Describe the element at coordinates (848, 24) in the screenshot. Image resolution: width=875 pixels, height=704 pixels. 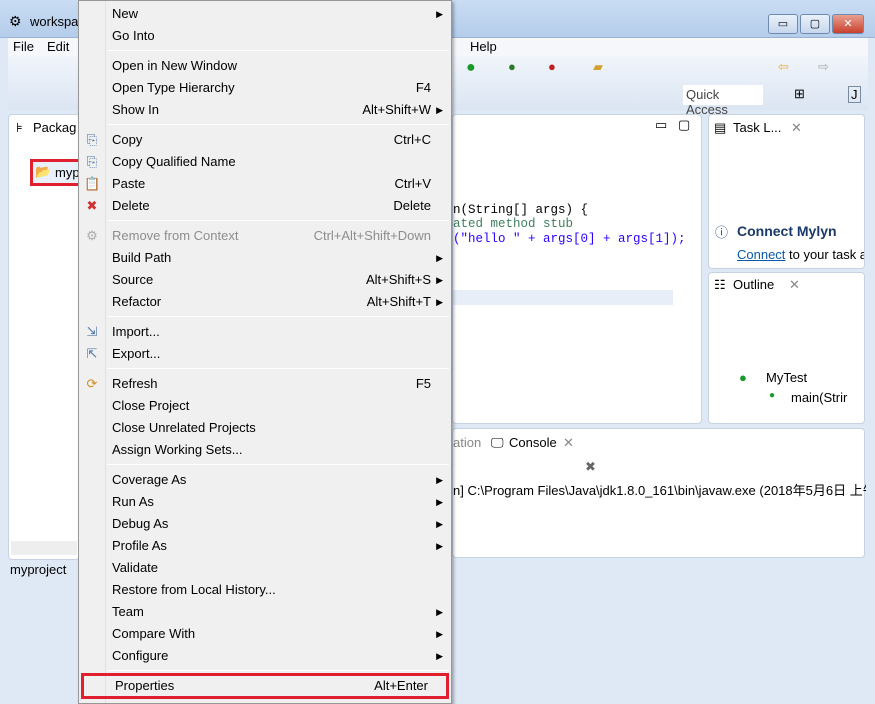
I see `close-button: ✕` at that location.